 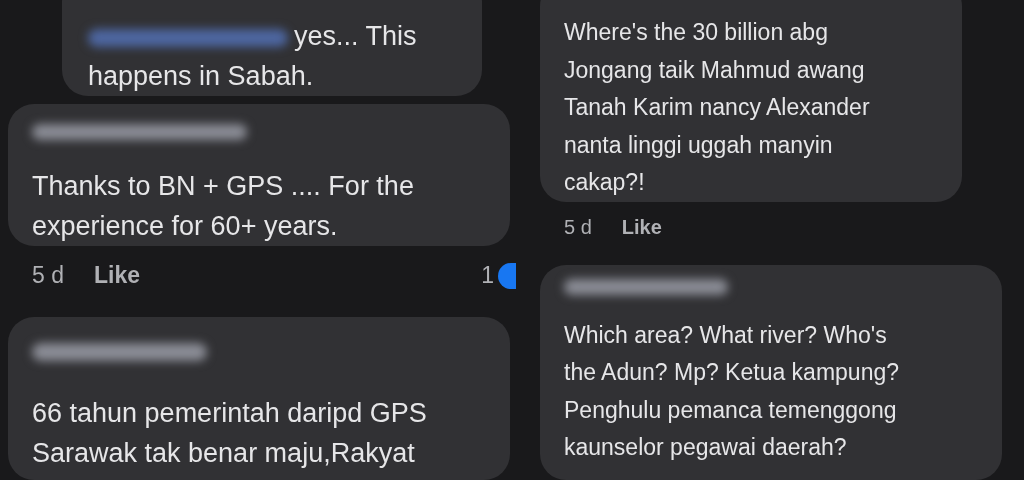 What do you see at coordinates (717, 107) in the screenshot?
I see `comment-text: Where's the 30 billion abg Jongang taik Mahmud awang Tanah Karim nancy Alexander nanta linggi uggah manyin cakap?!` at bounding box center [717, 107].